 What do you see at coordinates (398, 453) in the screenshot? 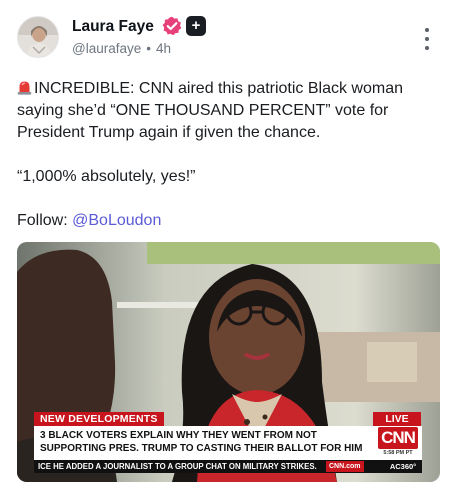
I see `broadcast-time: 5:58 PM PT` at bounding box center [398, 453].